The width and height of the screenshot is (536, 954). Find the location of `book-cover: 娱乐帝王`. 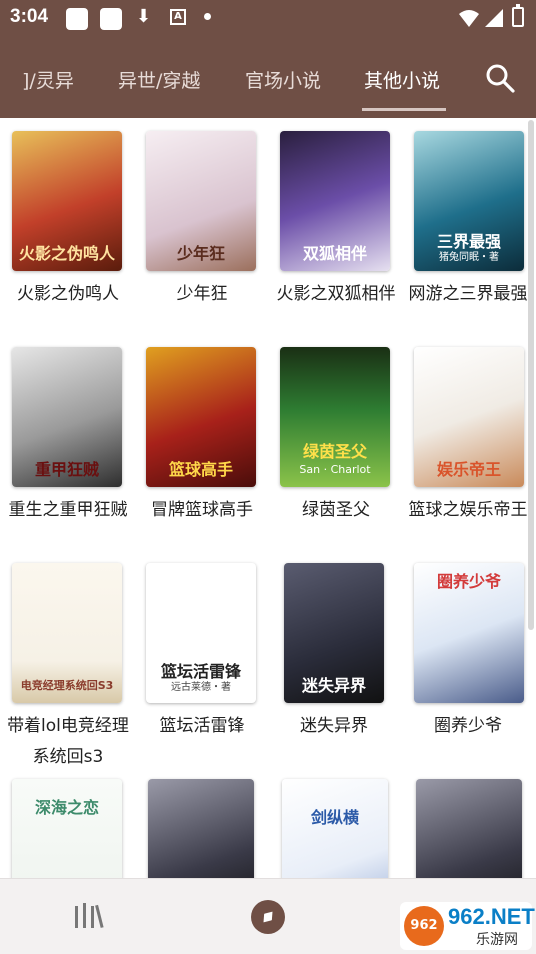

book-cover: 娱乐帝王 is located at coordinates (469, 417).